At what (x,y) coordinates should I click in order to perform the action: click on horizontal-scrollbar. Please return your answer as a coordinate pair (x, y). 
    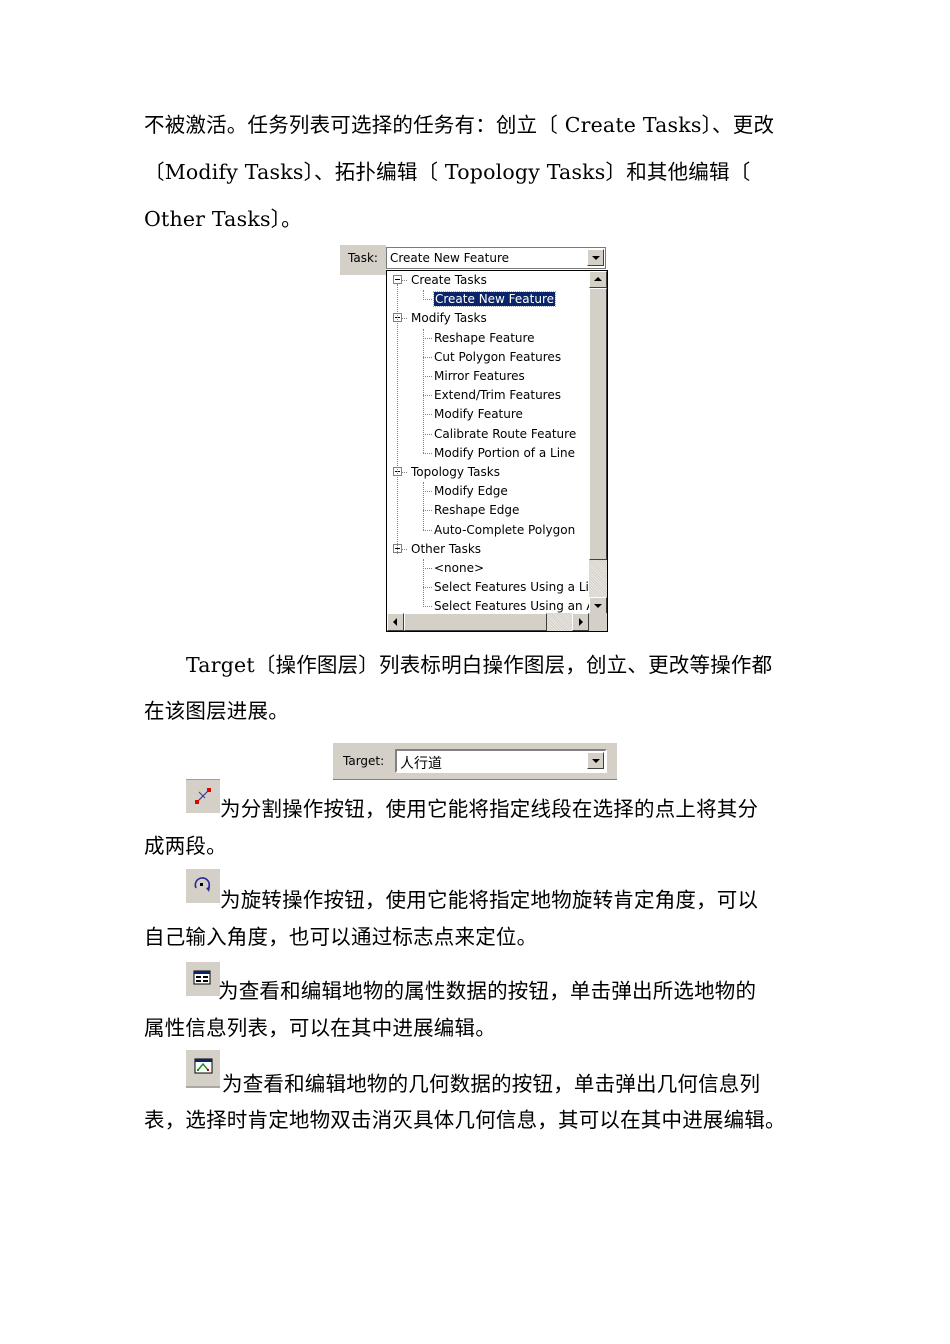
    Looking at the image, I should click on (488, 622).